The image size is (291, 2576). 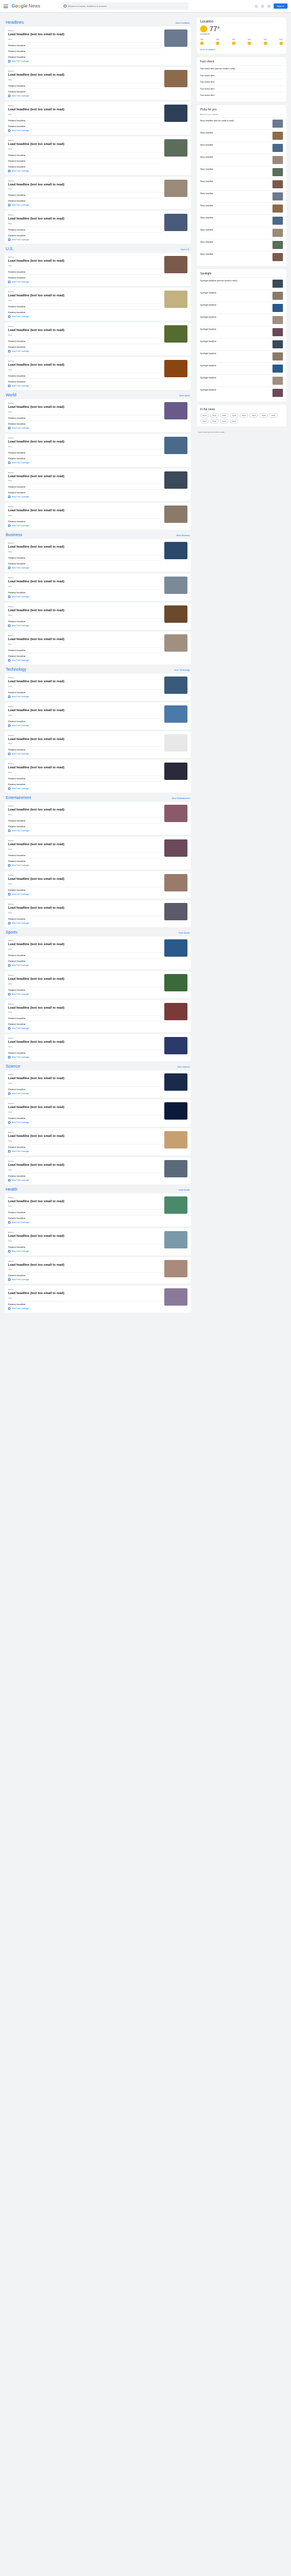 I want to click on section-title: Business, so click(x=14, y=535).